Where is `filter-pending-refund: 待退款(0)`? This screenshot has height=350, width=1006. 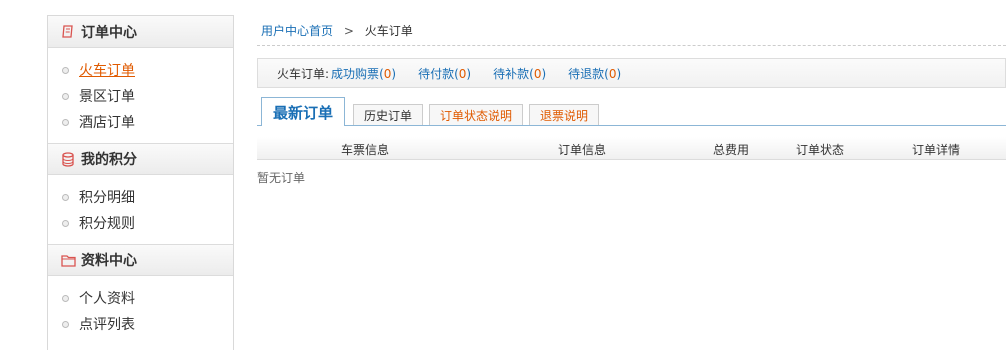 filter-pending-refund: 待退款(0) is located at coordinates (594, 73).